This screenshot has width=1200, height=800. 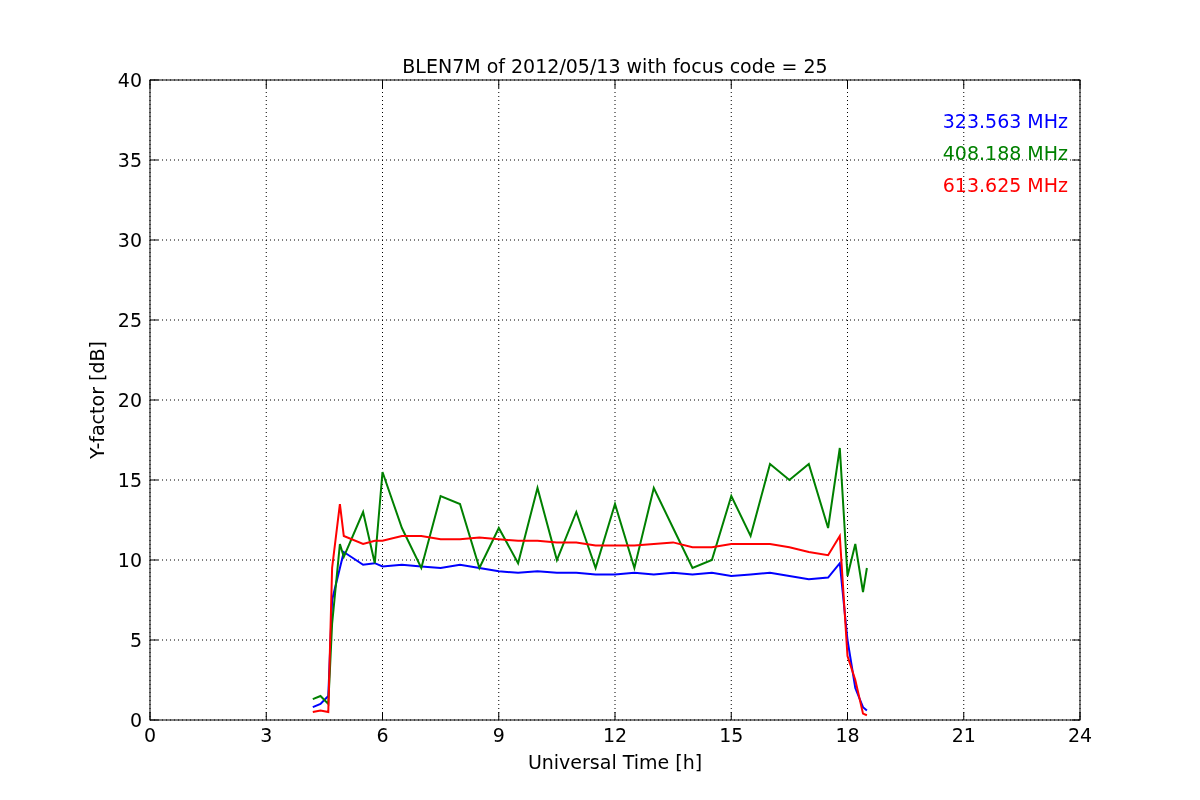 What do you see at coordinates (135, 720) in the screenshot?
I see `y-tick-label: 0` at bounding box center [135, 720].